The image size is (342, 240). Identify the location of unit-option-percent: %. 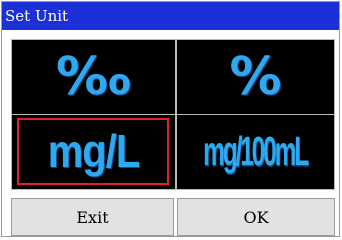
(255, 77).